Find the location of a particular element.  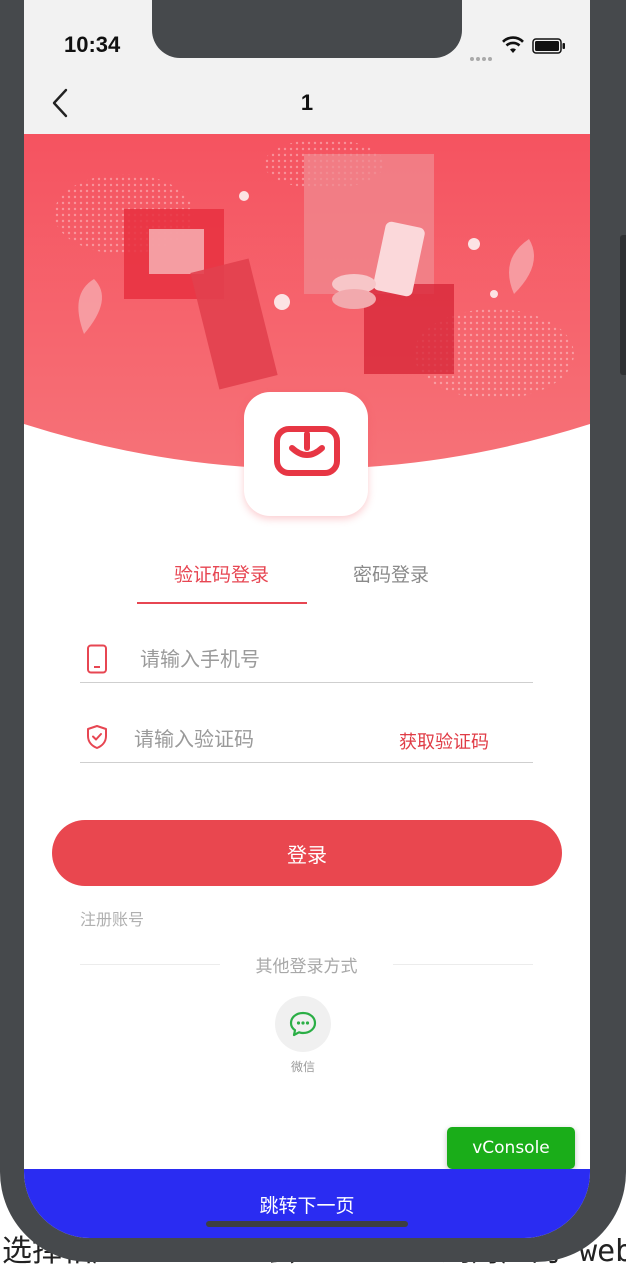

nav-bar: 1 is located at coordinates (307, 102).